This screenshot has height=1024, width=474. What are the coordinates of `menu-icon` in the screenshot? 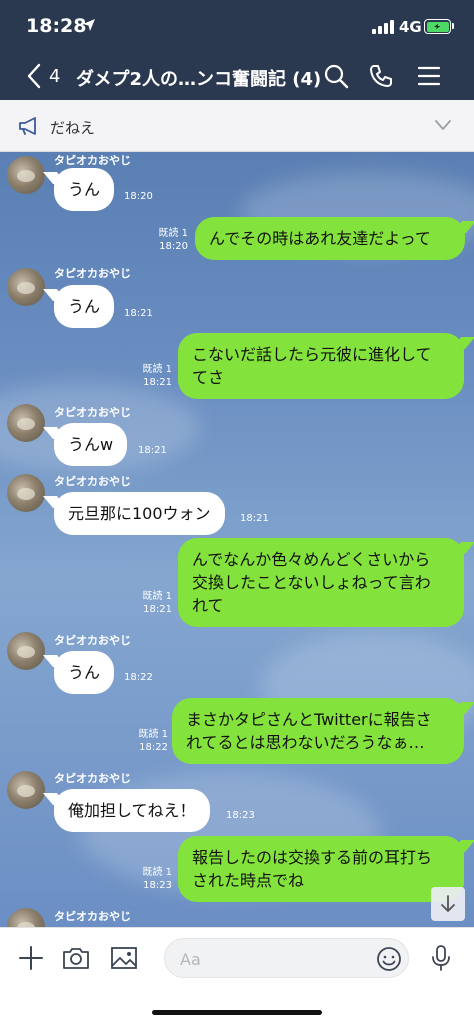 It's located at (429, 76).